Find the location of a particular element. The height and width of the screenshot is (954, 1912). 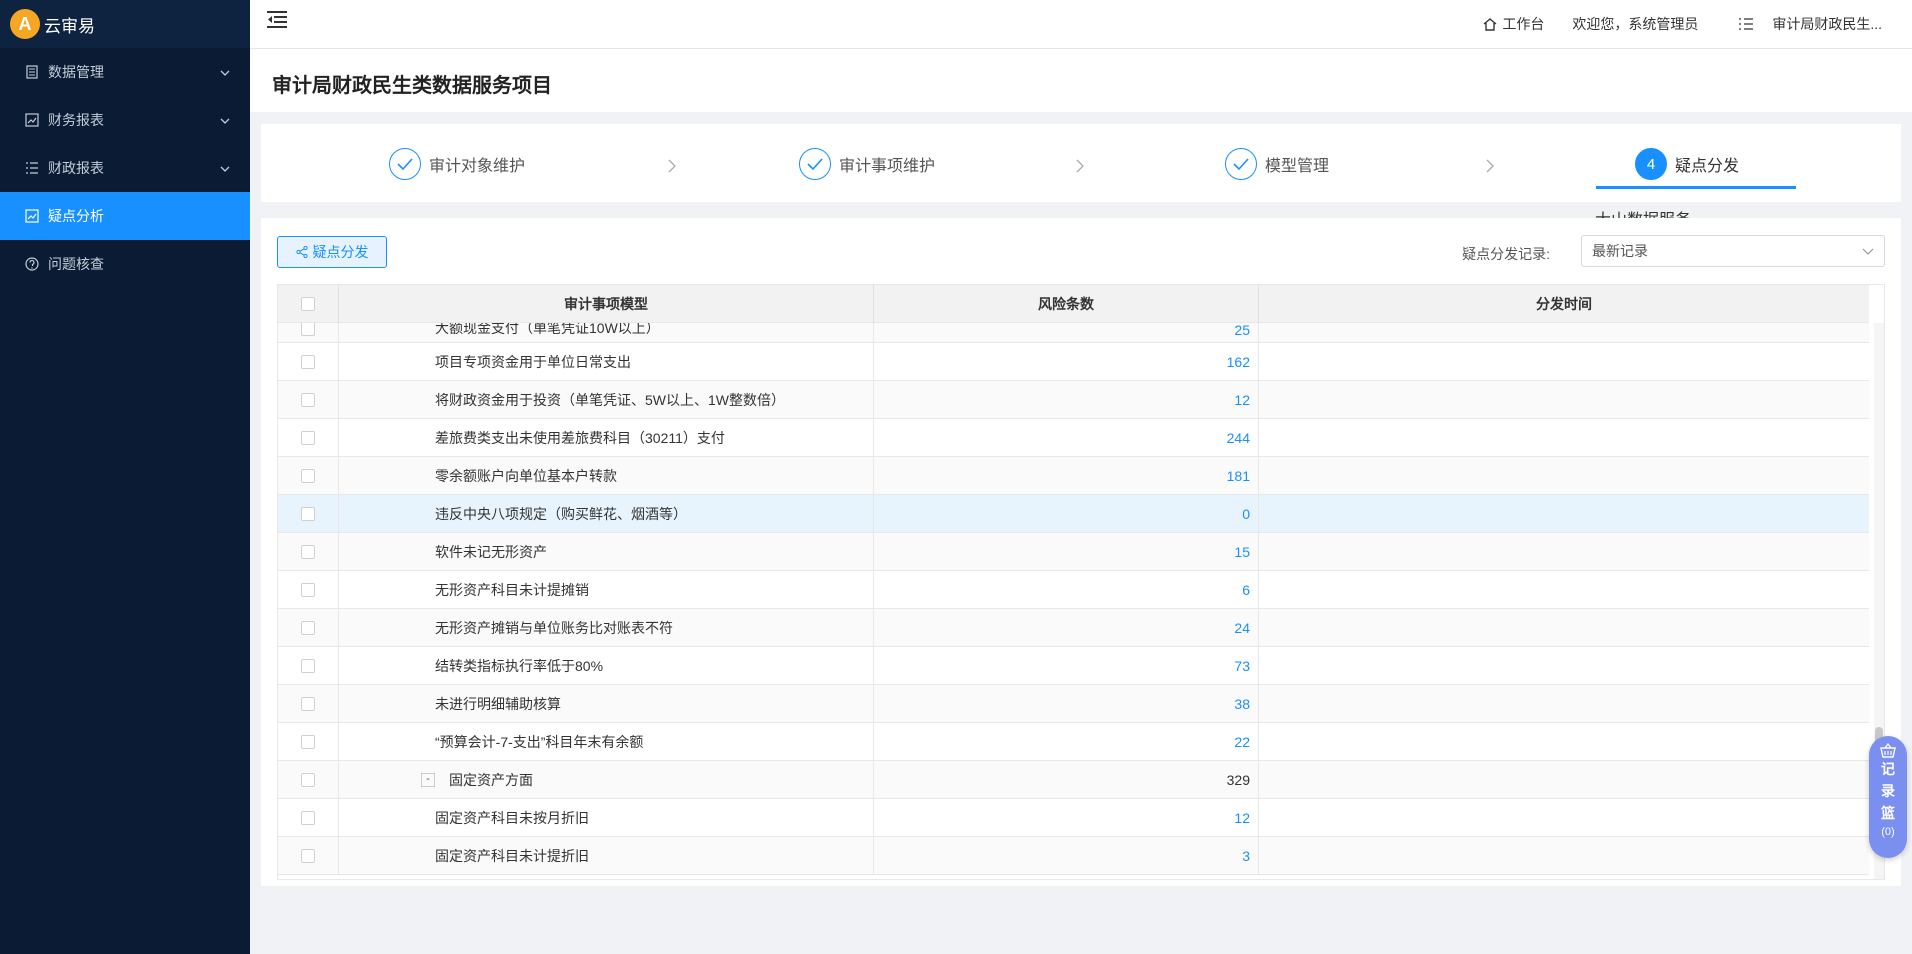

collapse-toggle: - is located at coordinates (428, 779).